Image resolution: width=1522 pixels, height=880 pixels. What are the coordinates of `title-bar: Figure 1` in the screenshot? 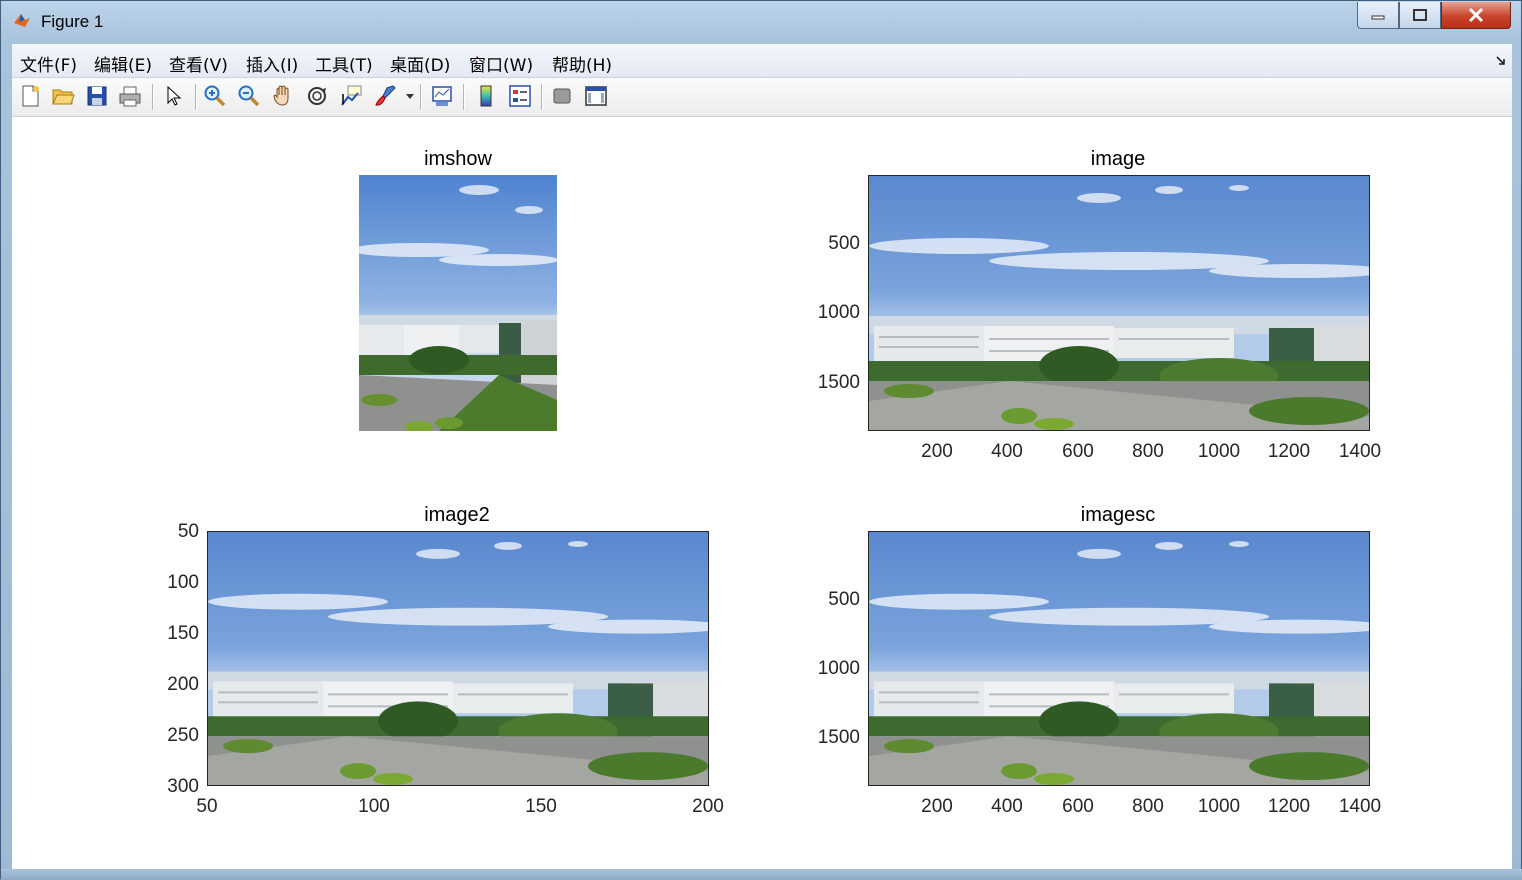 It's located at (761, 22).